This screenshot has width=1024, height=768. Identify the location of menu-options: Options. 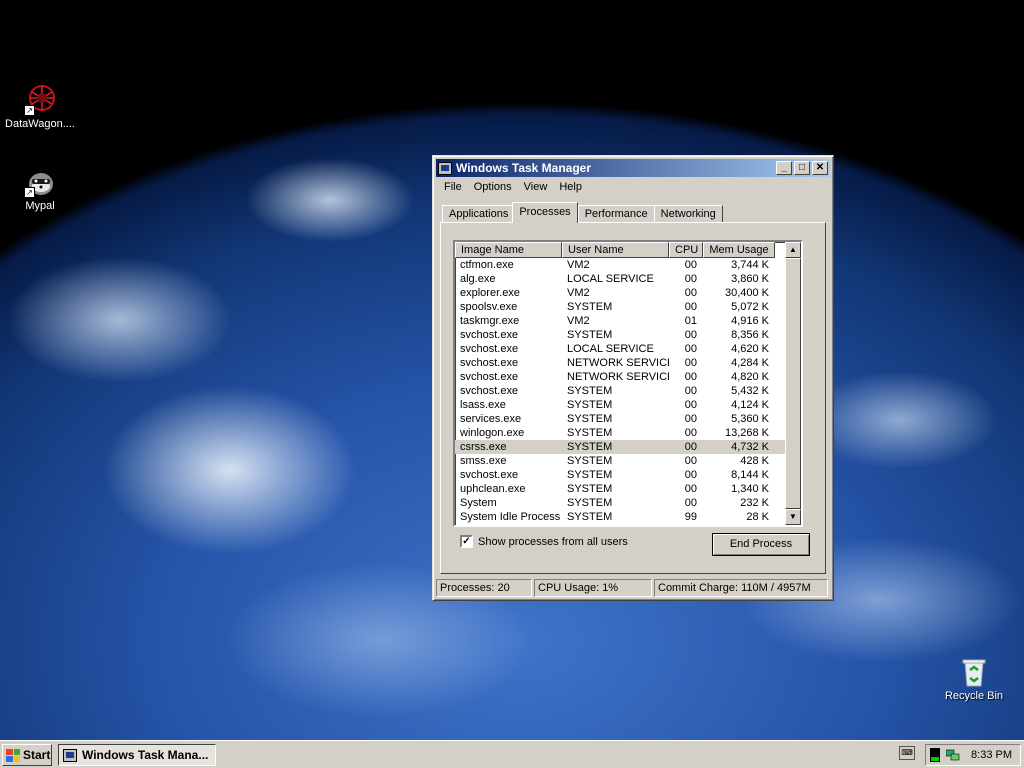
(493, 187).